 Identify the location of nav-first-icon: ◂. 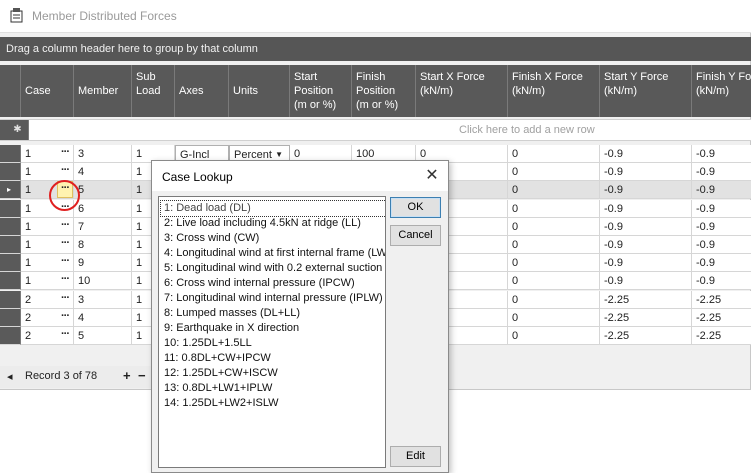
(10, 376).